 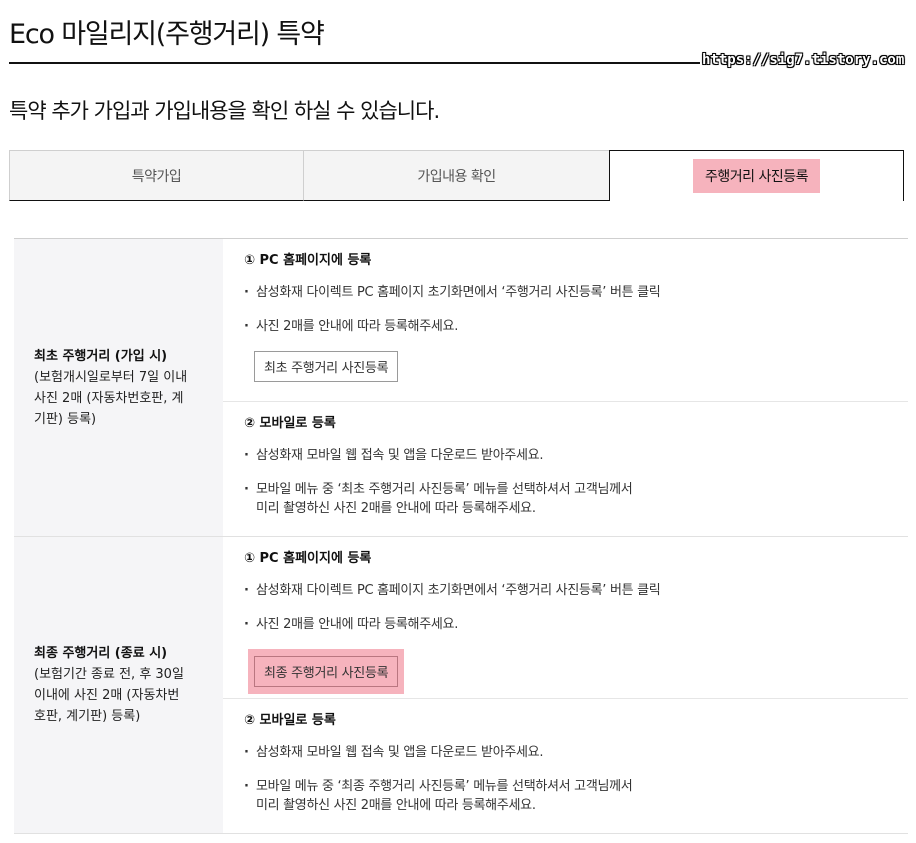 I want to click on tab-label: 주행거리 사진등록, so click(x=756, y=176).